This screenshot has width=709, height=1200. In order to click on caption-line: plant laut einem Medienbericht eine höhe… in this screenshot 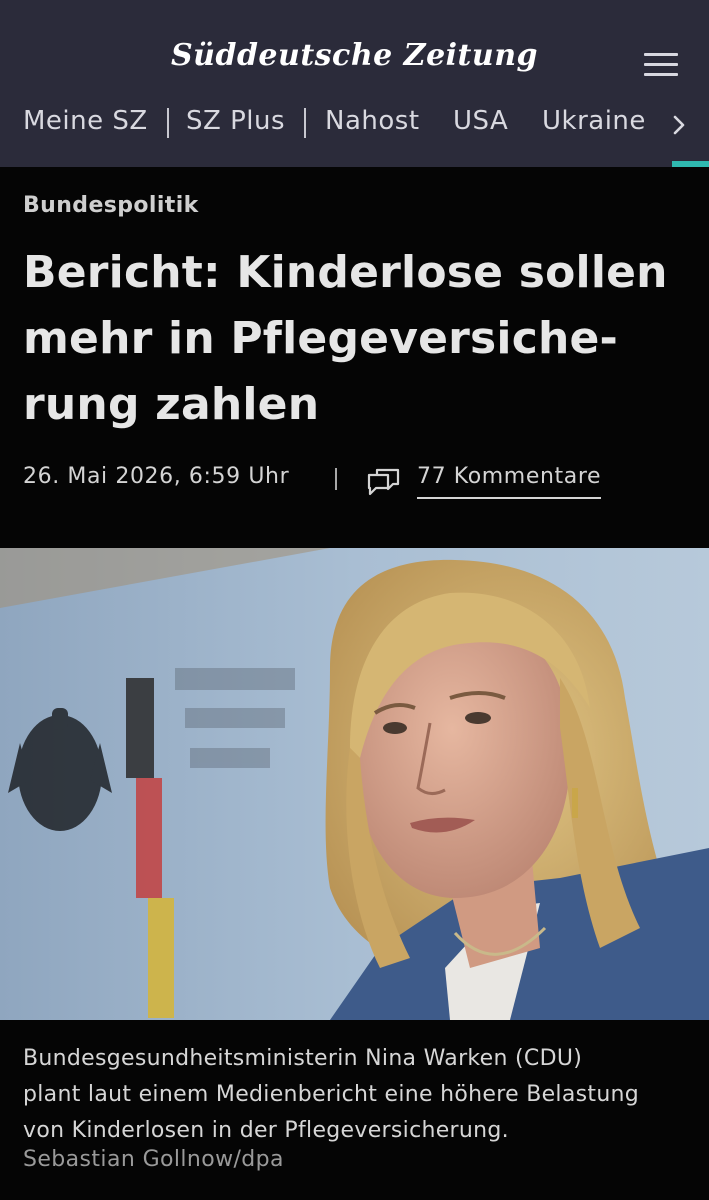, I will do `click(331, 1094)`.